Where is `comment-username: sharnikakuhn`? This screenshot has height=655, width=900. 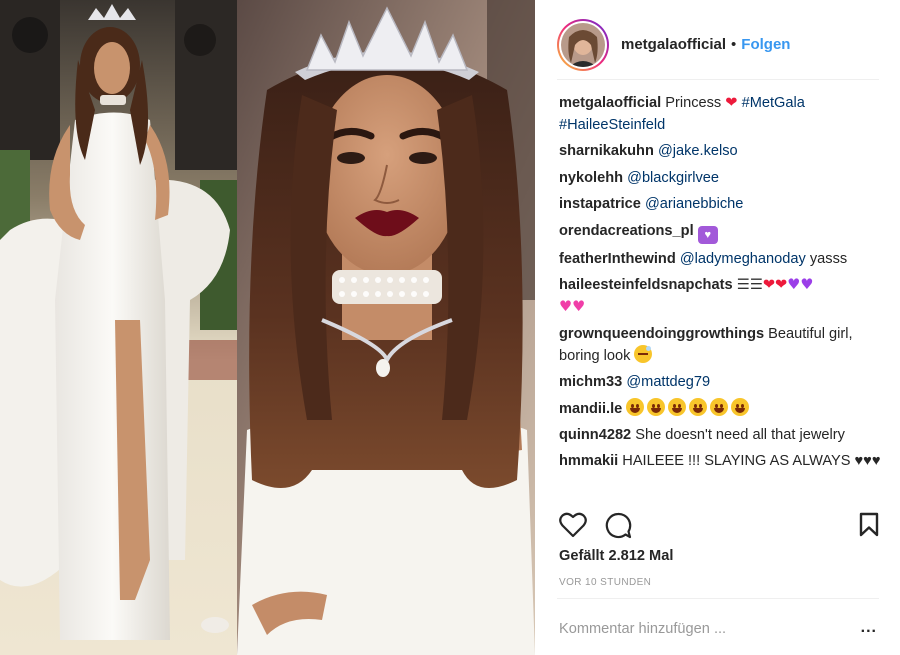
comment-username: sharnikakuhn is located at coordinates (606, 151).